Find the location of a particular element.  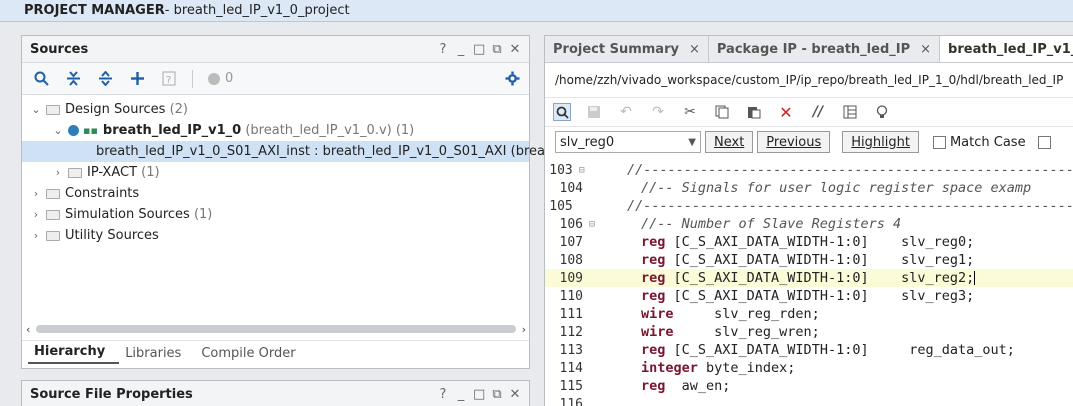

tab-libraries: Libraries is located at coordinates (157, 355).